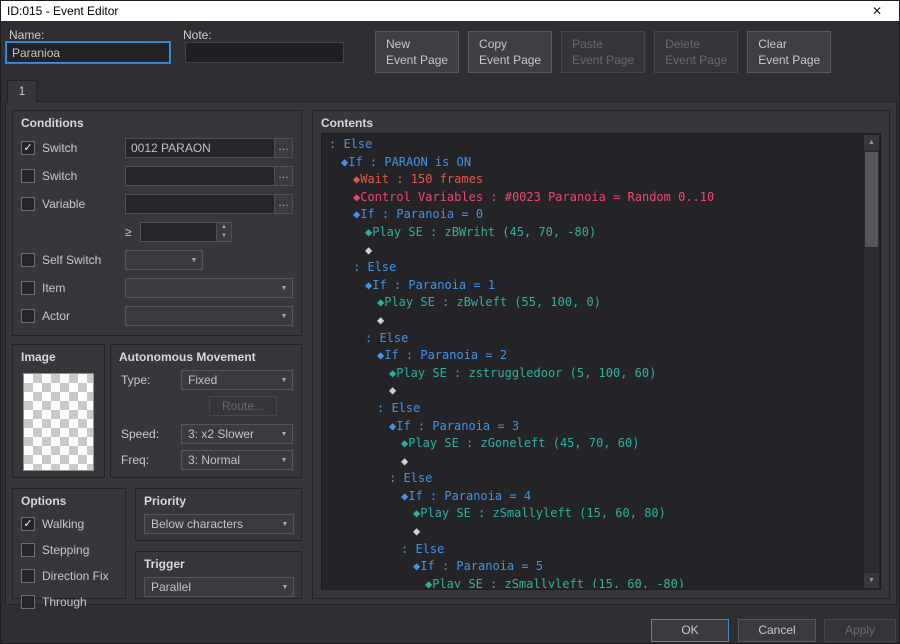 The image size is (900, 644). What do you see at coordinates (136, 380) in the screenshot?
I see `movement-type-label: Type:` at bounding box center [136, 380].